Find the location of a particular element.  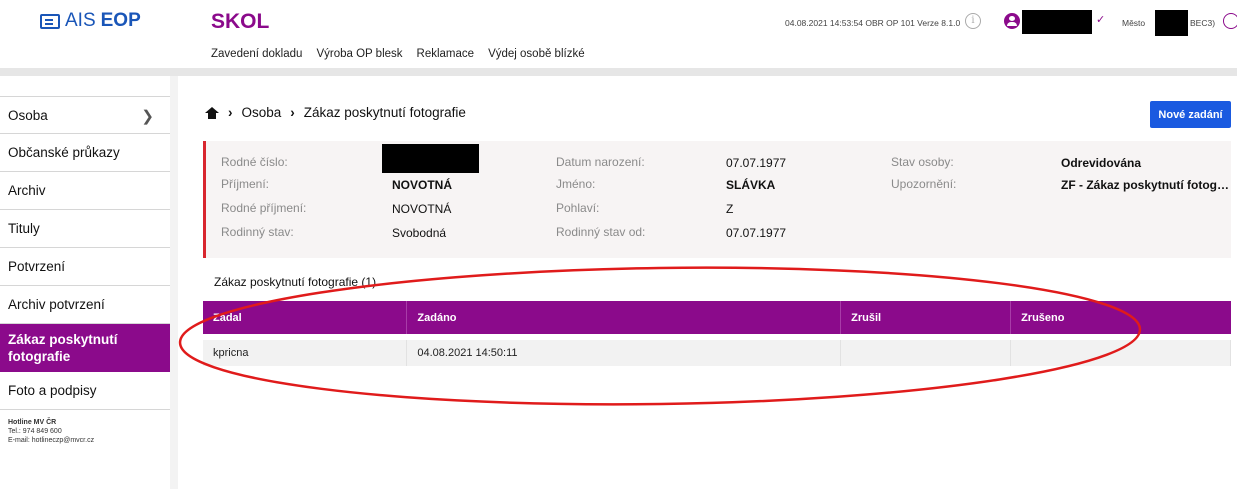

nav-zavedeni-dokladu: Zavedení dokladu is located at coordinates (256, 54).